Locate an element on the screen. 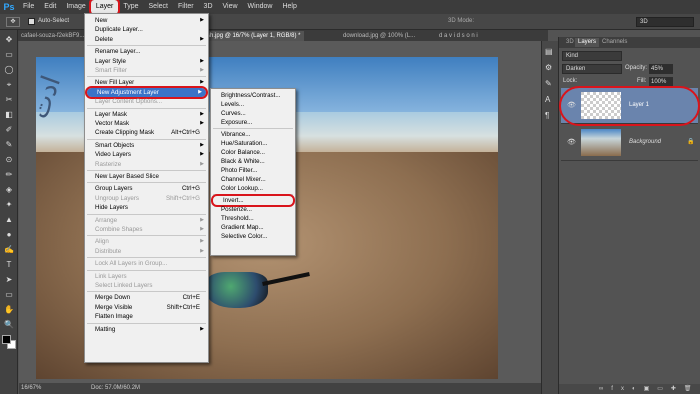 Image resolution: width=700 pixels, height=394 pixels. history-brush-tool-icon: ✏ is located at coordinates (9, 175).